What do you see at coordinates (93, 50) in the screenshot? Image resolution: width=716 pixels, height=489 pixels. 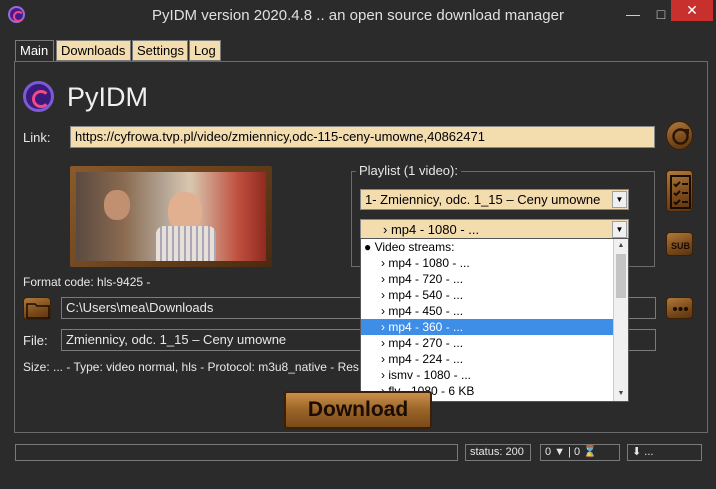 I see `tab-downloads: Downloads` at bounding box center [93, 50].